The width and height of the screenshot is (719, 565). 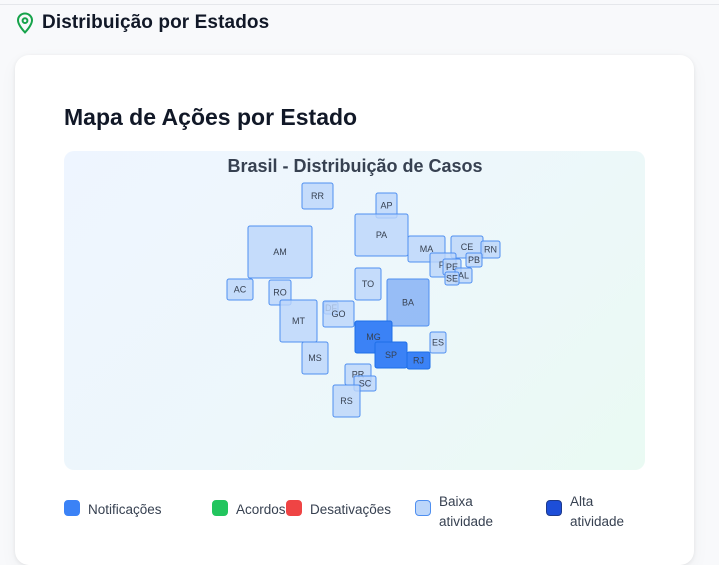 What do you see at coordinates (125, 509) in the screenshot?
I see `legend-label: Notificações` at bounding box center [125, 509].